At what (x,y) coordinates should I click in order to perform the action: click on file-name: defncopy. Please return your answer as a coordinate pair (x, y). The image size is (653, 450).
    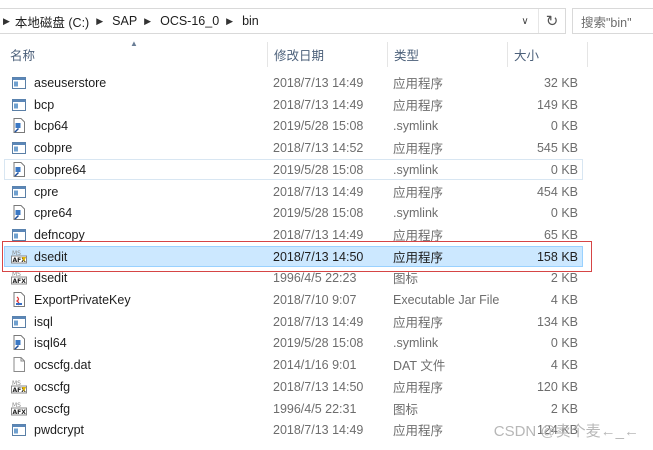
    Looking at the image, I should click on (59, 234).